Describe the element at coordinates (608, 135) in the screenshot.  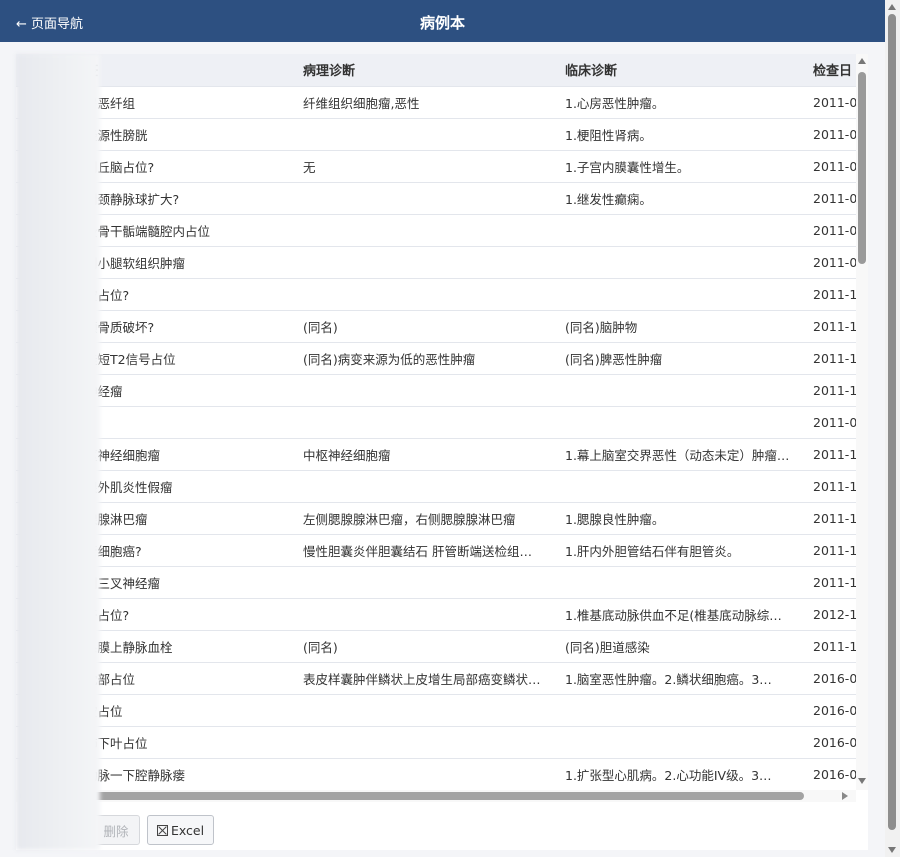
I see `cell-clinical-diagnosis: 1.梗阻性肾病。` at that location.